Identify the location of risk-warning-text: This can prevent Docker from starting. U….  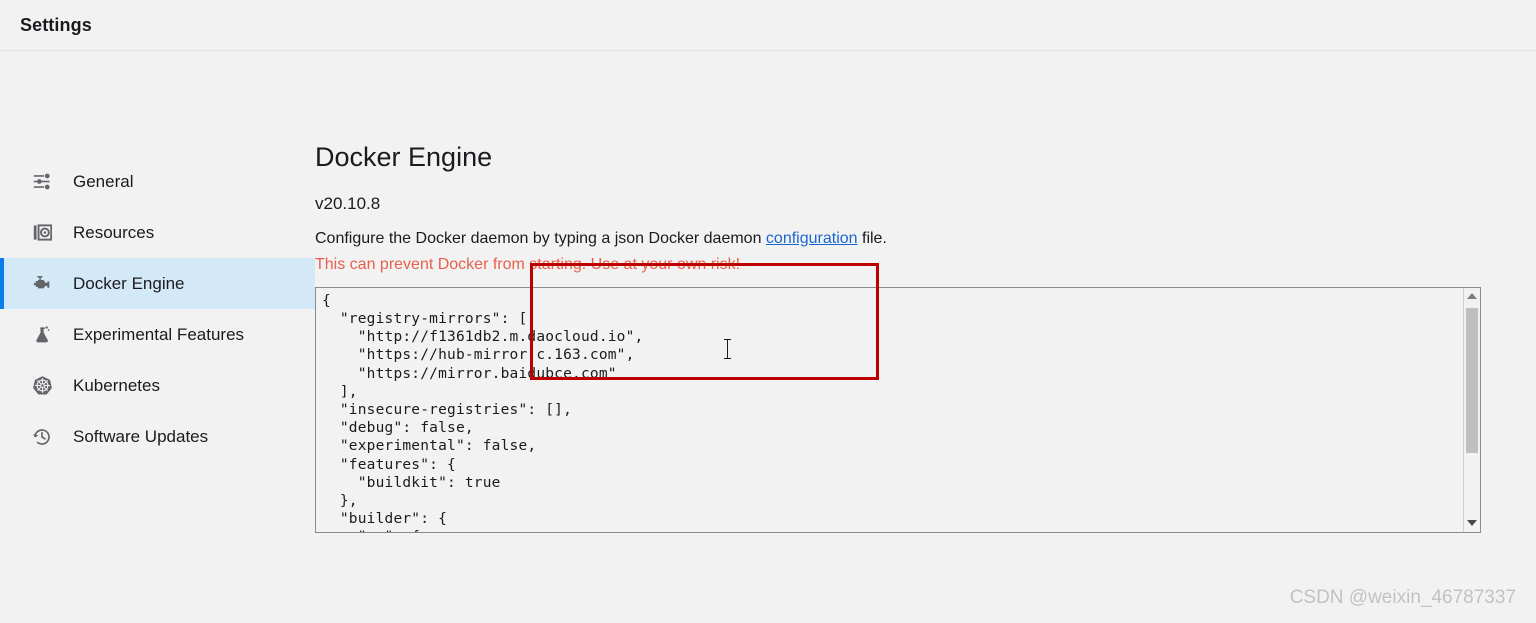
(528, 264).